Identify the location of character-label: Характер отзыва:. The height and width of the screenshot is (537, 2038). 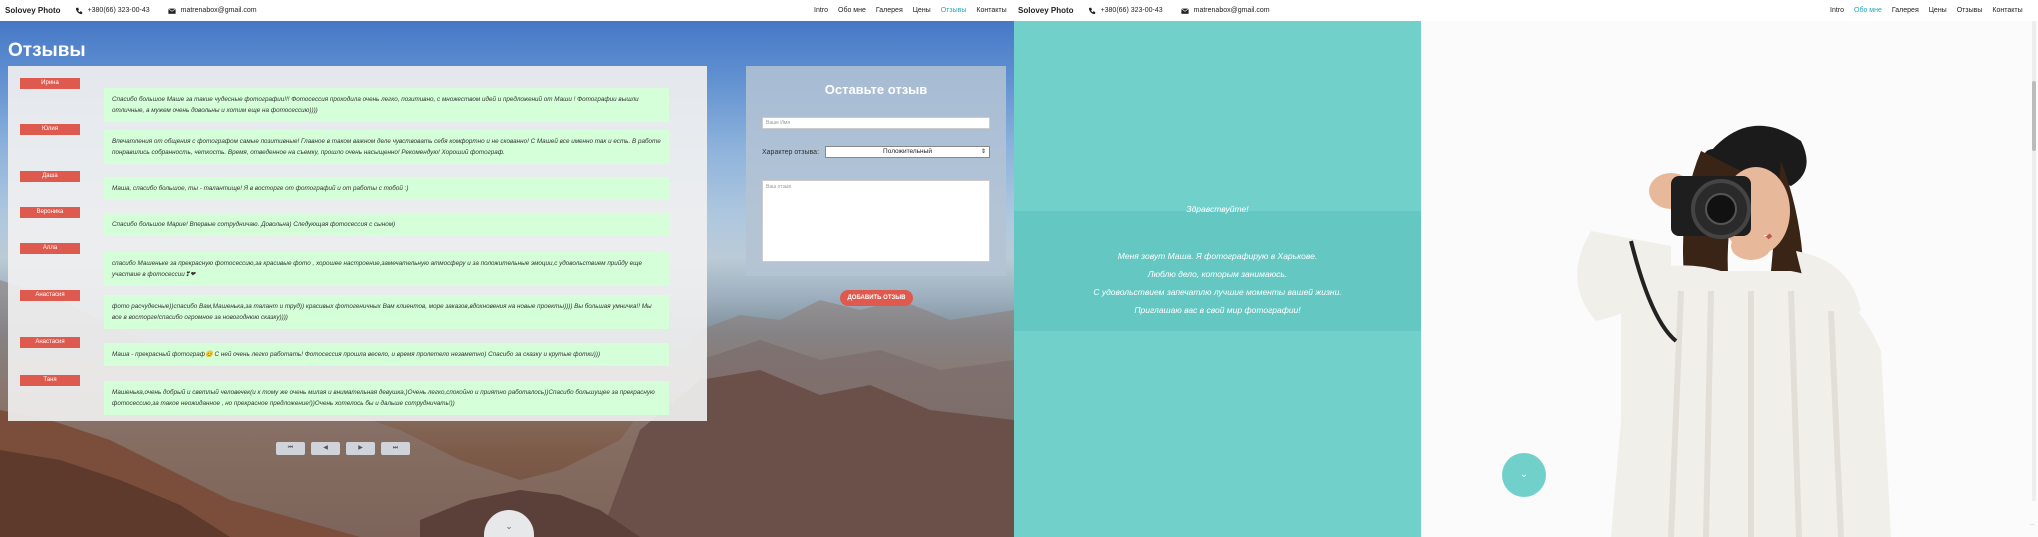
(791, 152).